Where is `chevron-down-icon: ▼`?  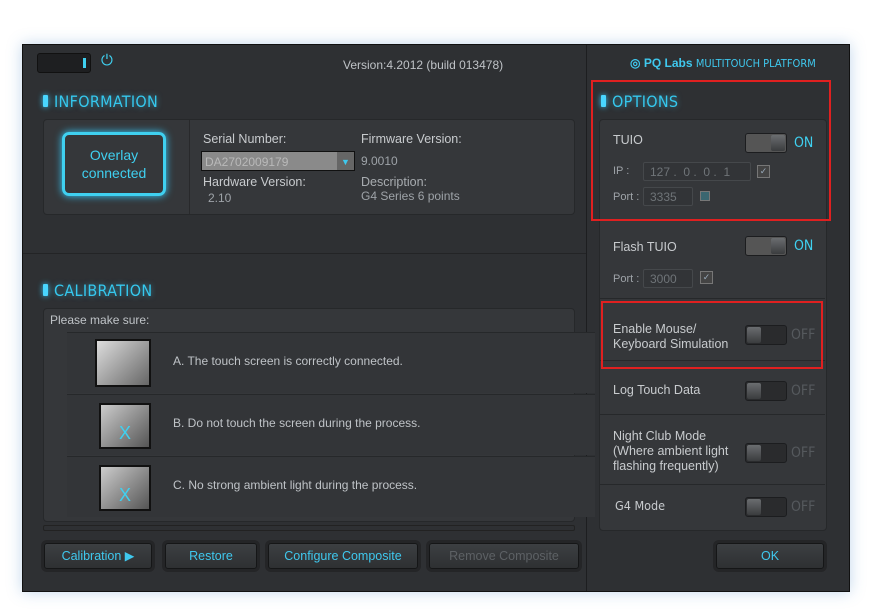 chevron-down-icon: ▼ is located at coordinates (345, 161).